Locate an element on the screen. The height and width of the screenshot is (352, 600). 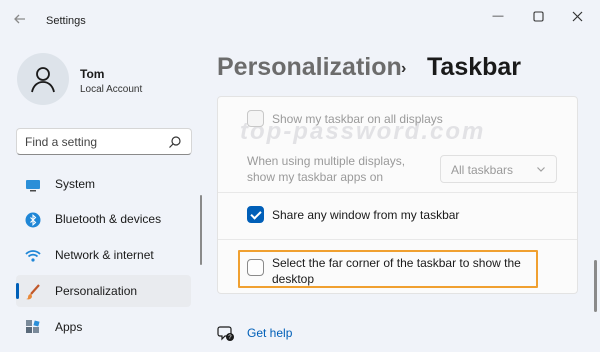
breadcrumb-parent: Personalization is located at coordinates (309, 67).